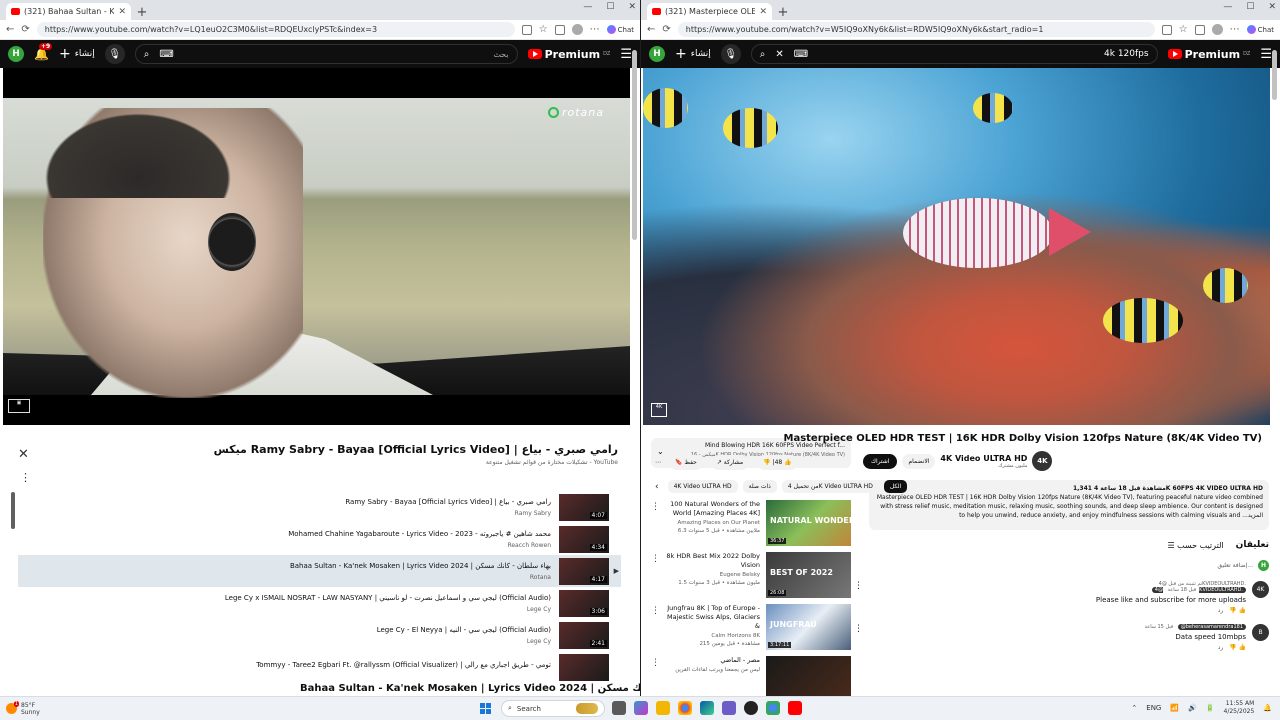 The width and height of the screenshot is (1280, 720). Describe the element at coordinates (1242, 610) in the screenshot. I see `like-icon: 👍` at that location.